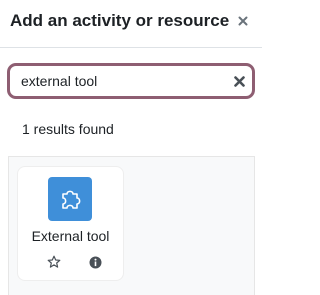  What do you see at coordinates (121, 81) in the screenshot?
I see `search-input` at bounding box center [121, 81].